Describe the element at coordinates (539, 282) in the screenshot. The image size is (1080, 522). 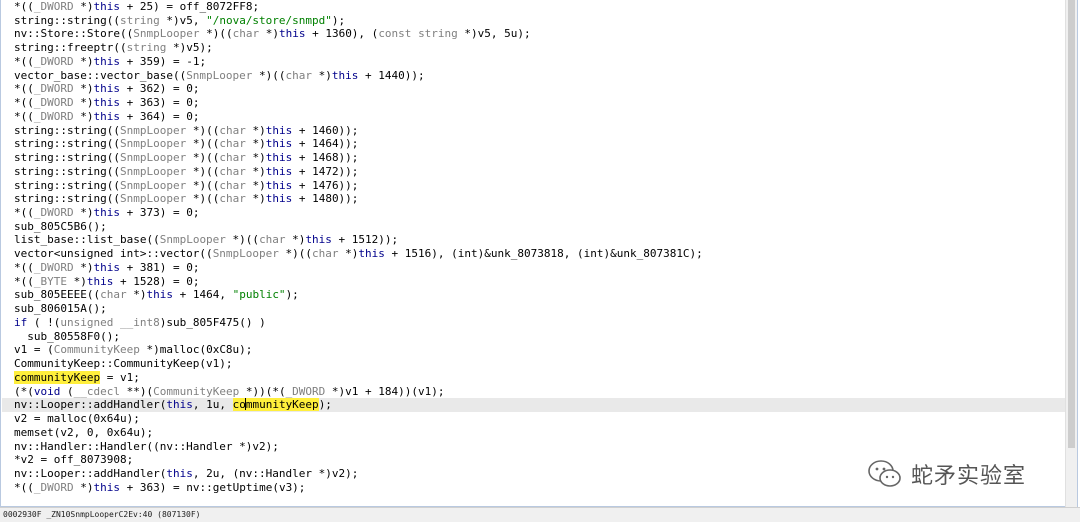
I see `code-line: *((_BYTE *)this + 1528) = 0;` at that location.